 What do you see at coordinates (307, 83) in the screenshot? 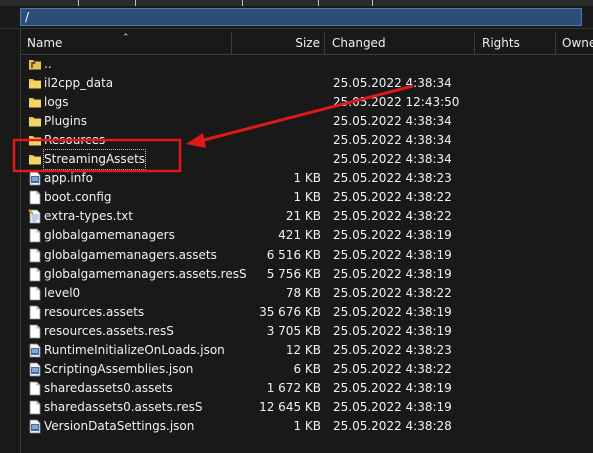
I see `folder-row: il2cpp_data 25.05.2022 4:38:34` at bounding box center [307, 83].